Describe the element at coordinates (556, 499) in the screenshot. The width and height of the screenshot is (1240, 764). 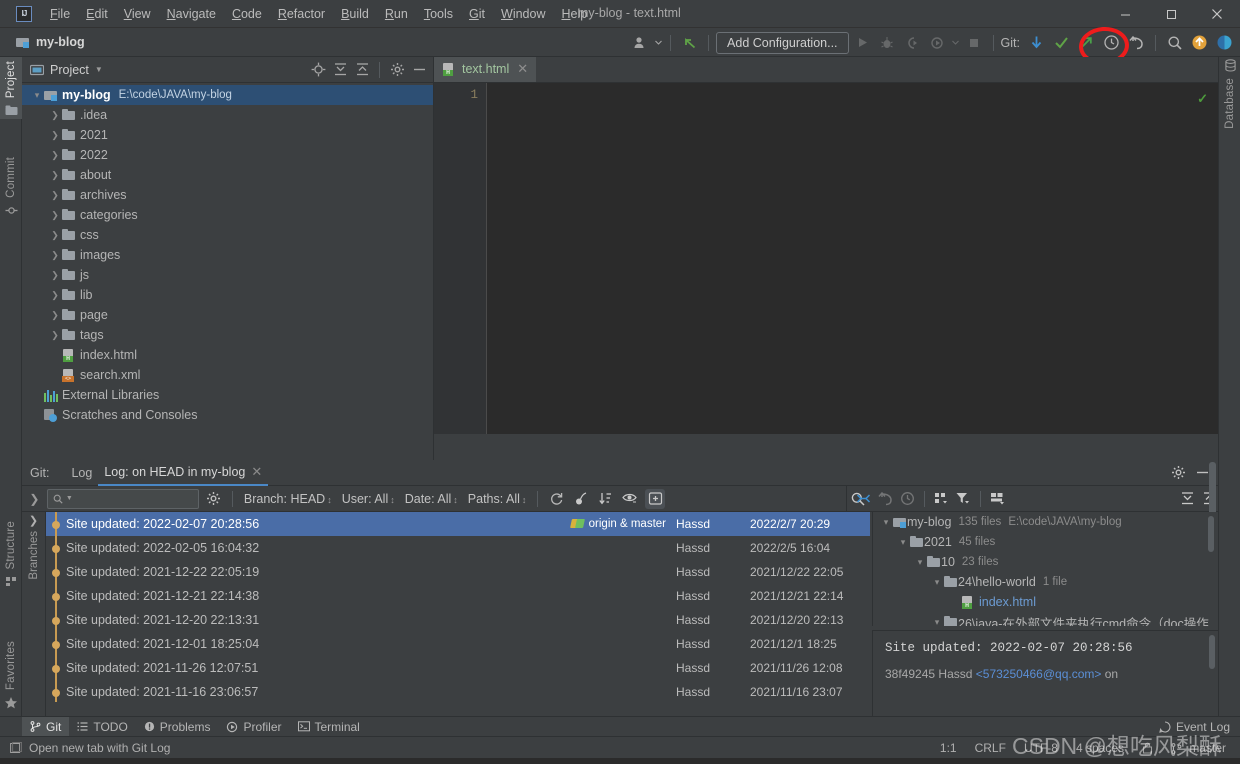
I see `refresh-icon` at that location.